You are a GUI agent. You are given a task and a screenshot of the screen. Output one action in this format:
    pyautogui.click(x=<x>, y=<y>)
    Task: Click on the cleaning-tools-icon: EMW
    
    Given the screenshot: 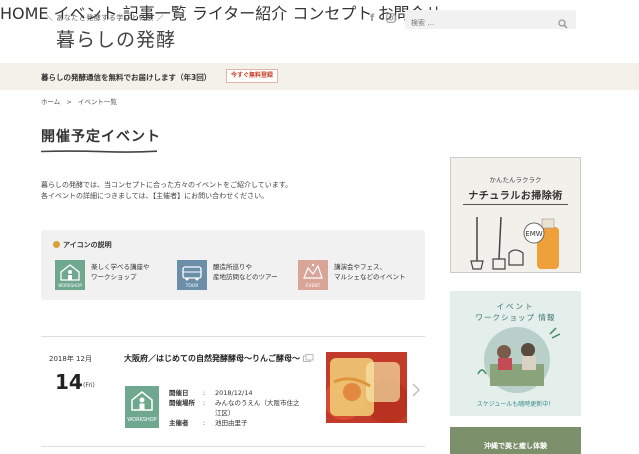 What is the action you would take?
    pyautogui.click(x=514, y=243)
    